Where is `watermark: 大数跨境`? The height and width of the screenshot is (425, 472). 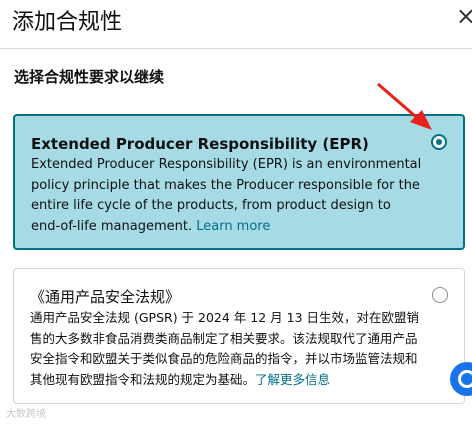 watermark: 大数跨境 is located at coordinates (26, 414).